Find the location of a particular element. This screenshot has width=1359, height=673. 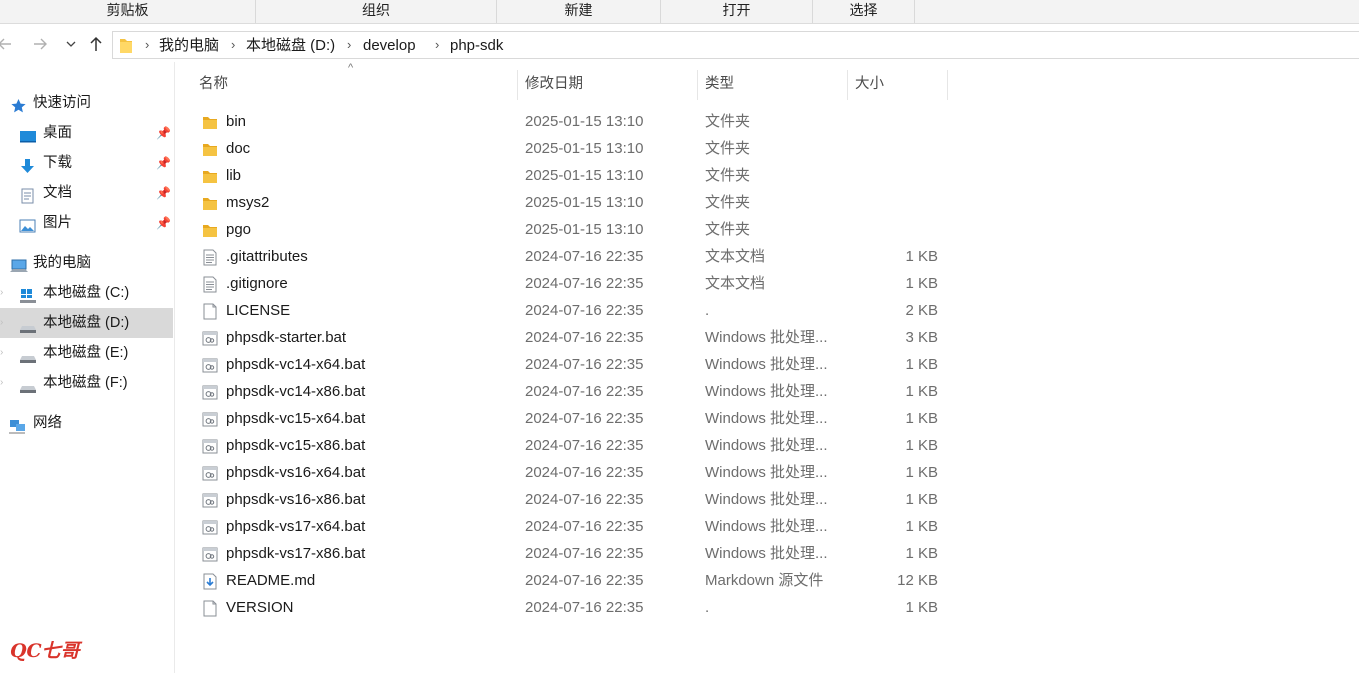

ribbon-group-organize: 组织 is located at coordinates (376, 11).